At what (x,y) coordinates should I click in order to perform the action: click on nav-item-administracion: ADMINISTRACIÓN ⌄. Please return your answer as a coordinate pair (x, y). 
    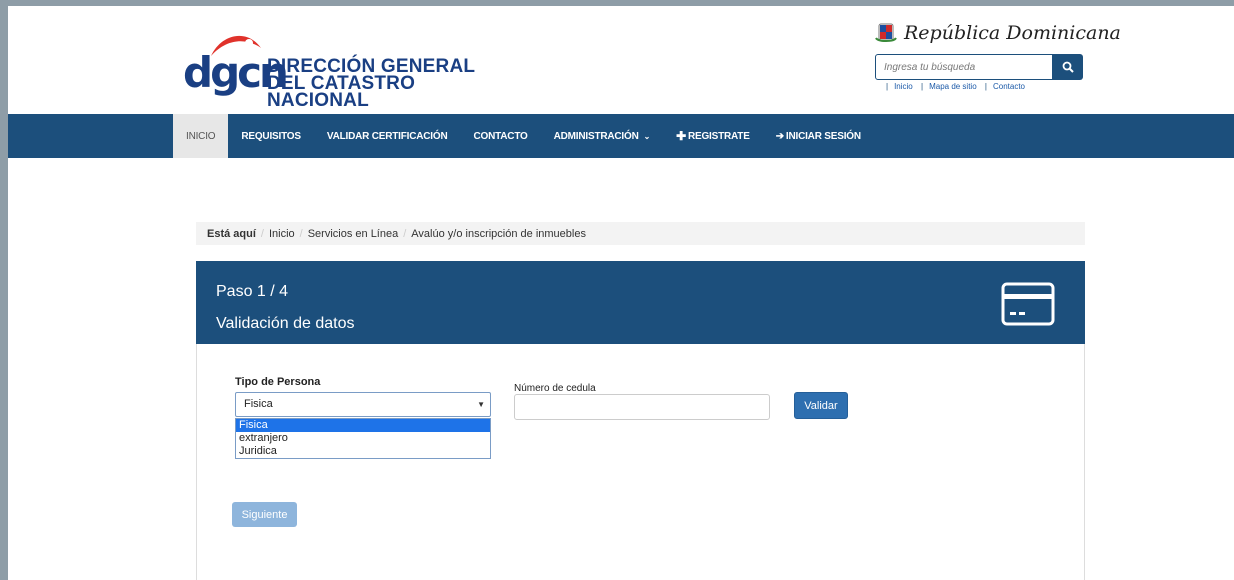
    Looking at the image, I should click on (602, 136).